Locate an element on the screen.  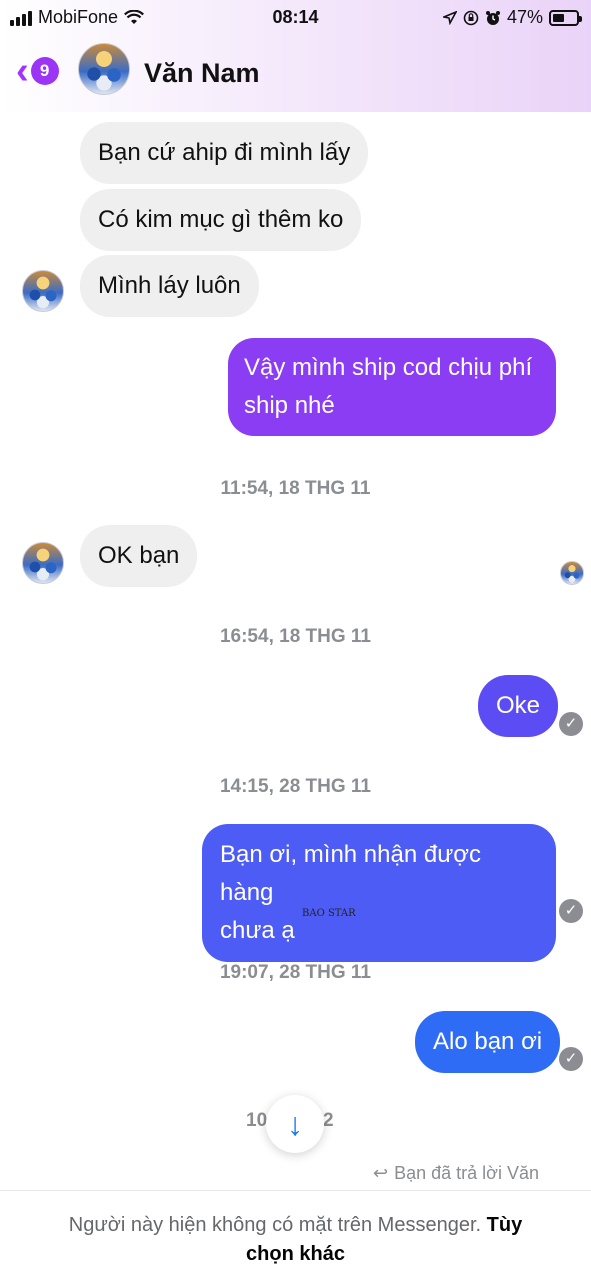
contact-avatar is located at coordinates (104, 69).